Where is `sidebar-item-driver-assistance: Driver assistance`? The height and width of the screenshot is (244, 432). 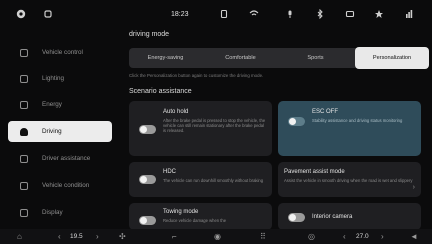 sidebar-item-driver-assistance: Driver assistance is located at coordinates (60, 158).